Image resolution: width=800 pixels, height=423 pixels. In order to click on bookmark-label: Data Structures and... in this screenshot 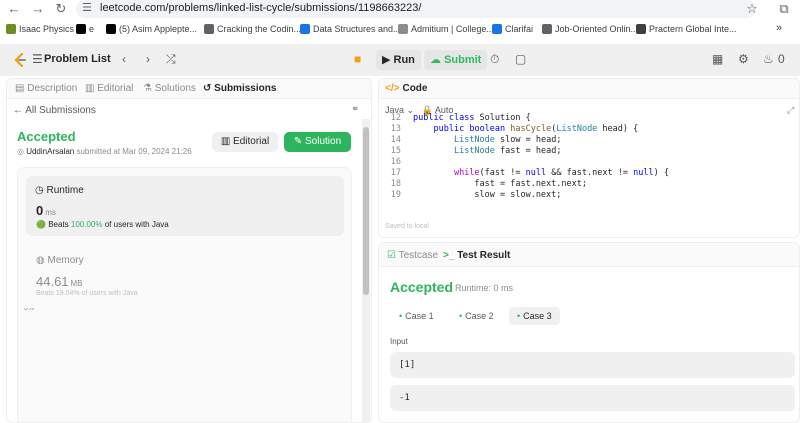, I will do `click(357, 29)`.